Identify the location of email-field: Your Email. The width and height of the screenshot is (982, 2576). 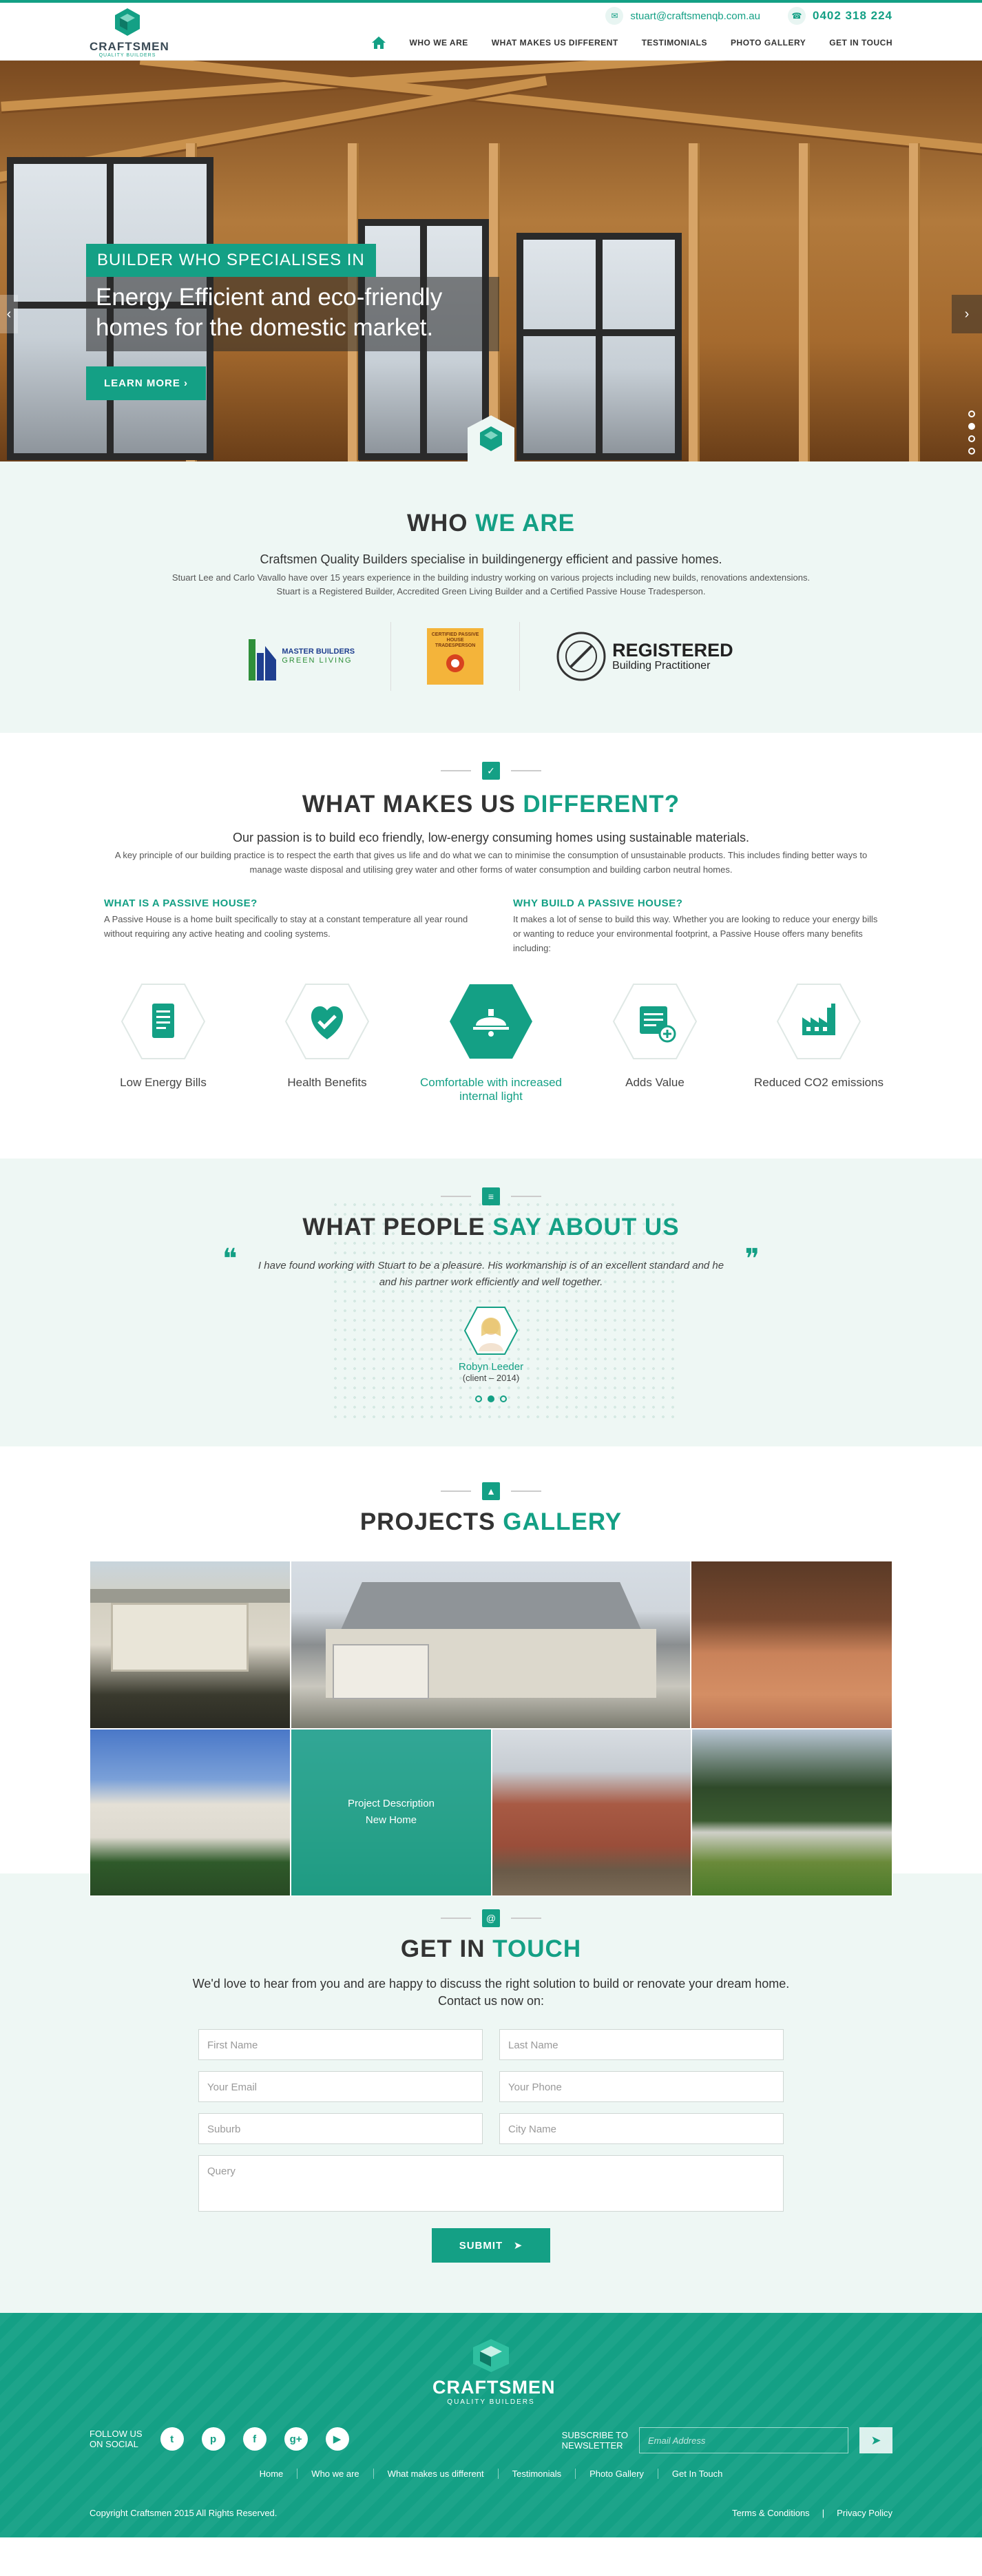
(340, 2086).